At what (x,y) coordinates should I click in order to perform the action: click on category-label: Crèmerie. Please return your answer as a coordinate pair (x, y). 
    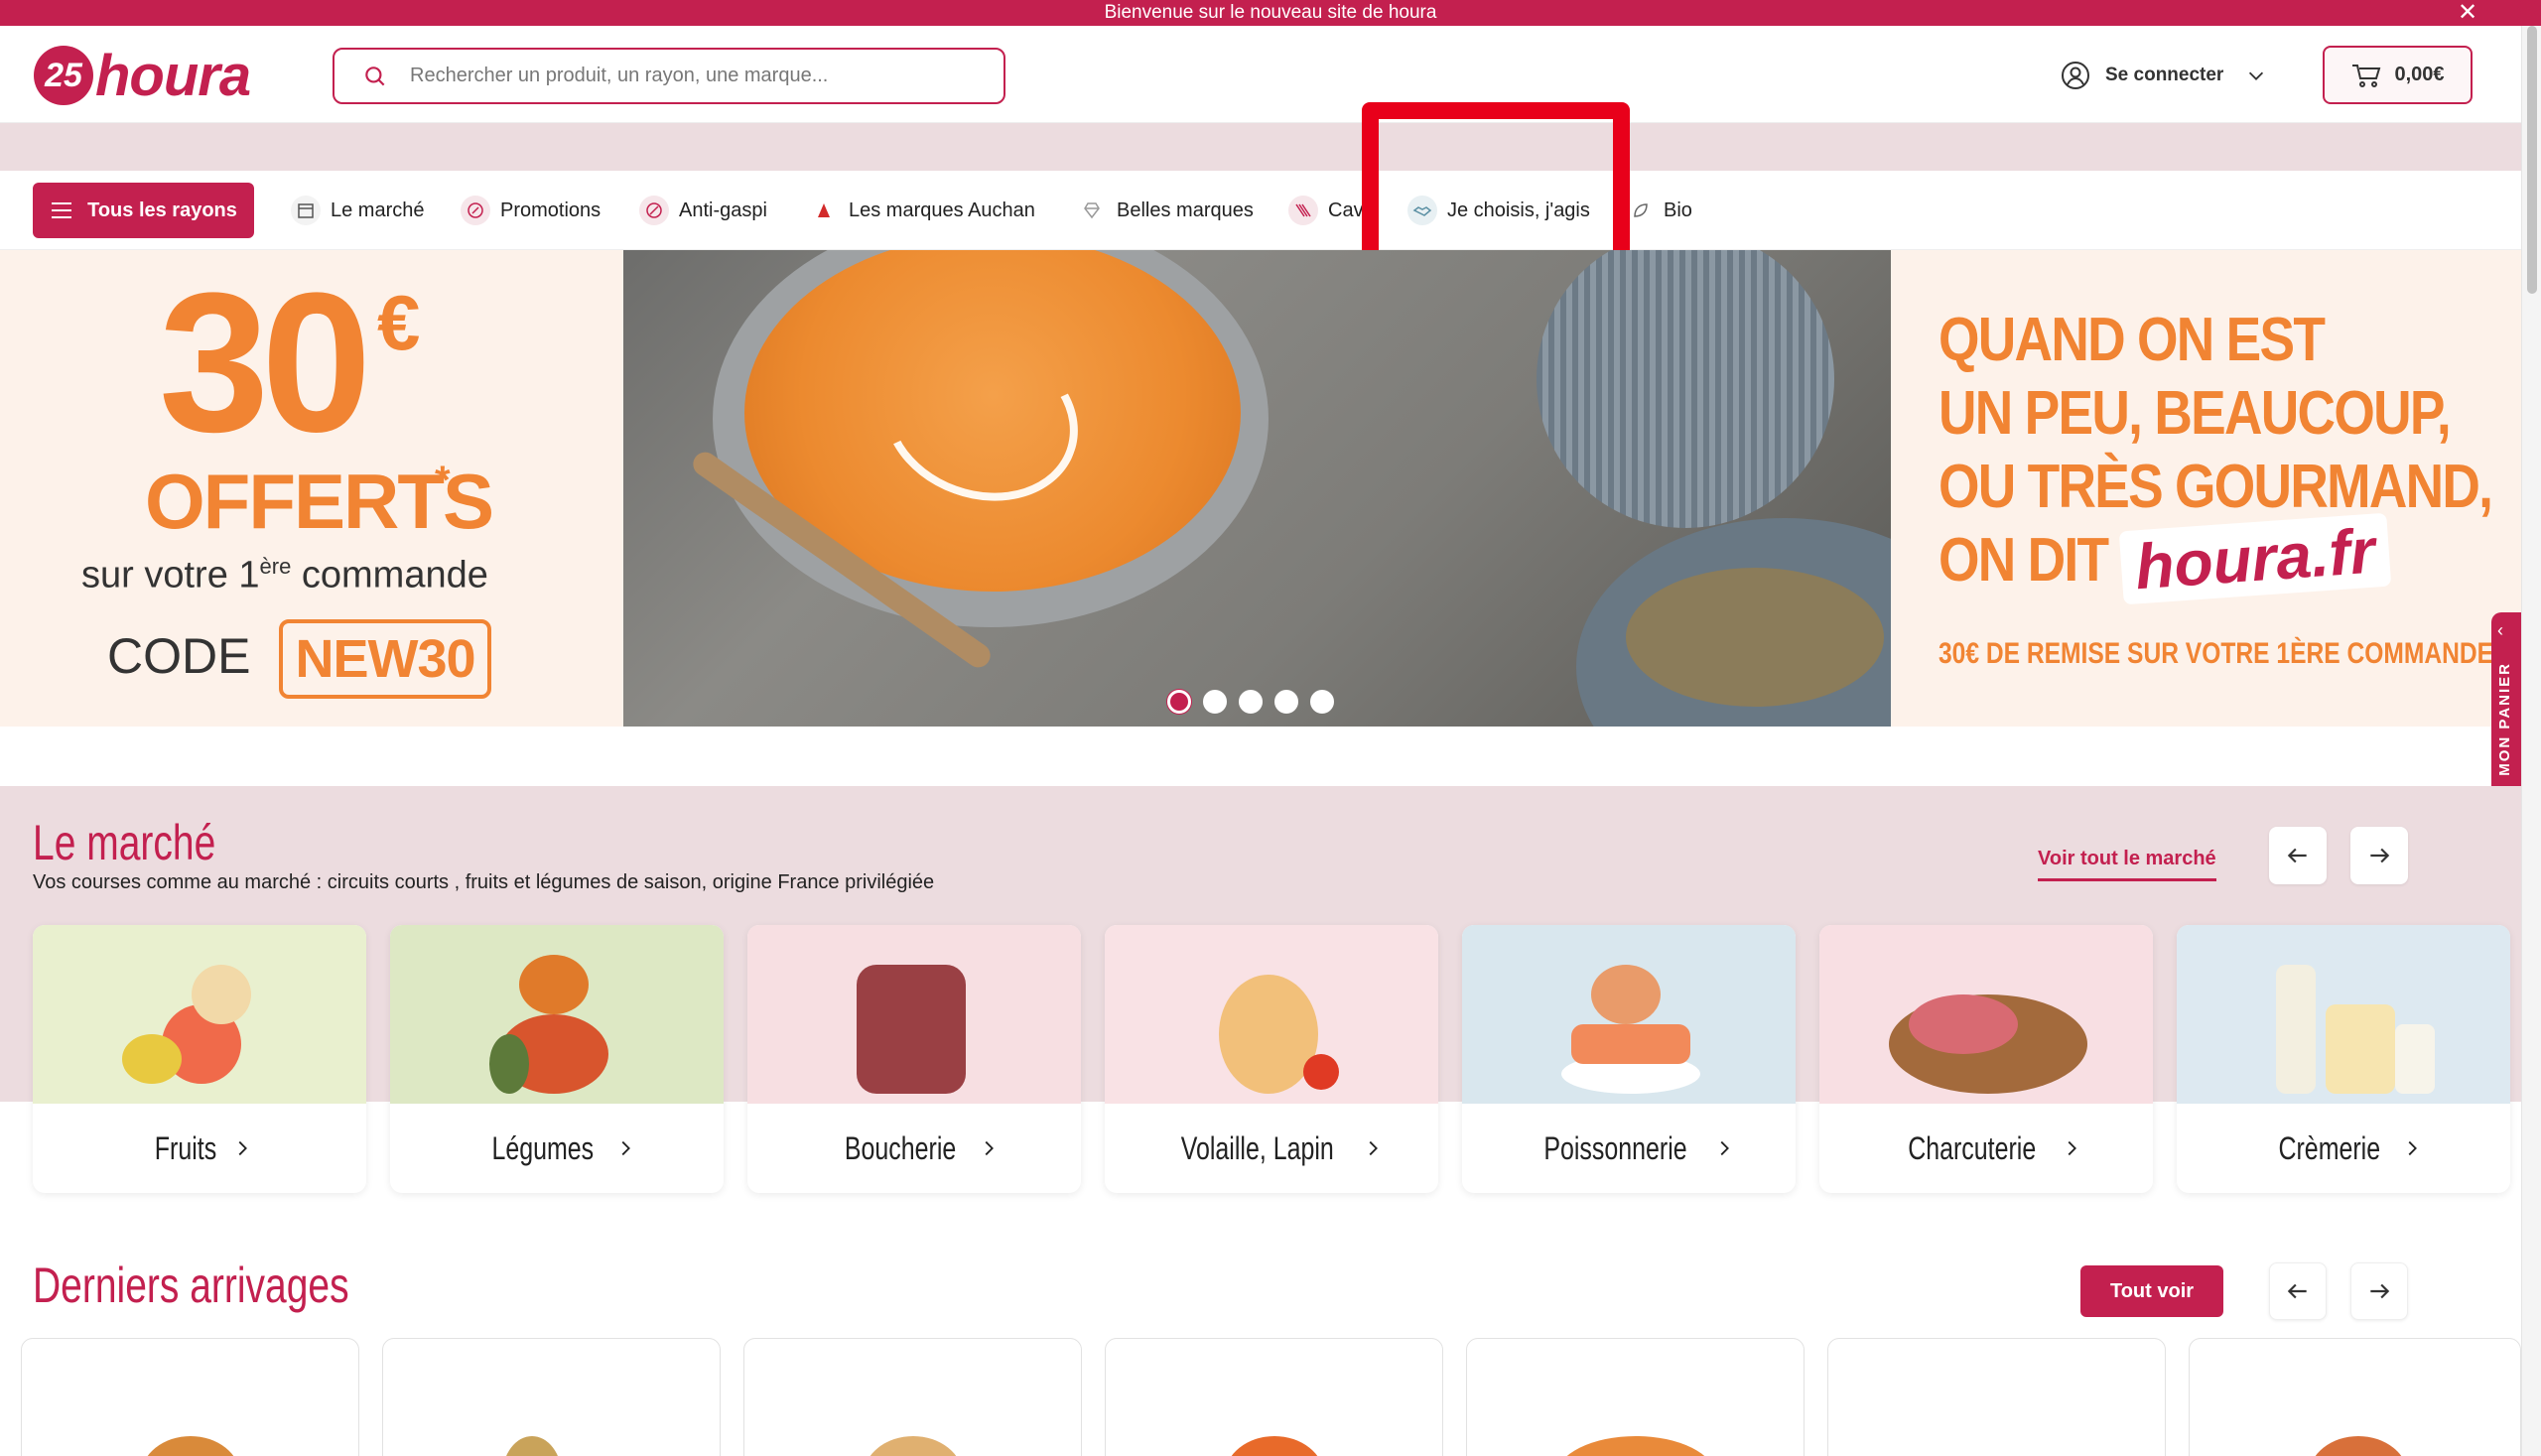
    Looking at the image, I should click on (2343, 1148).